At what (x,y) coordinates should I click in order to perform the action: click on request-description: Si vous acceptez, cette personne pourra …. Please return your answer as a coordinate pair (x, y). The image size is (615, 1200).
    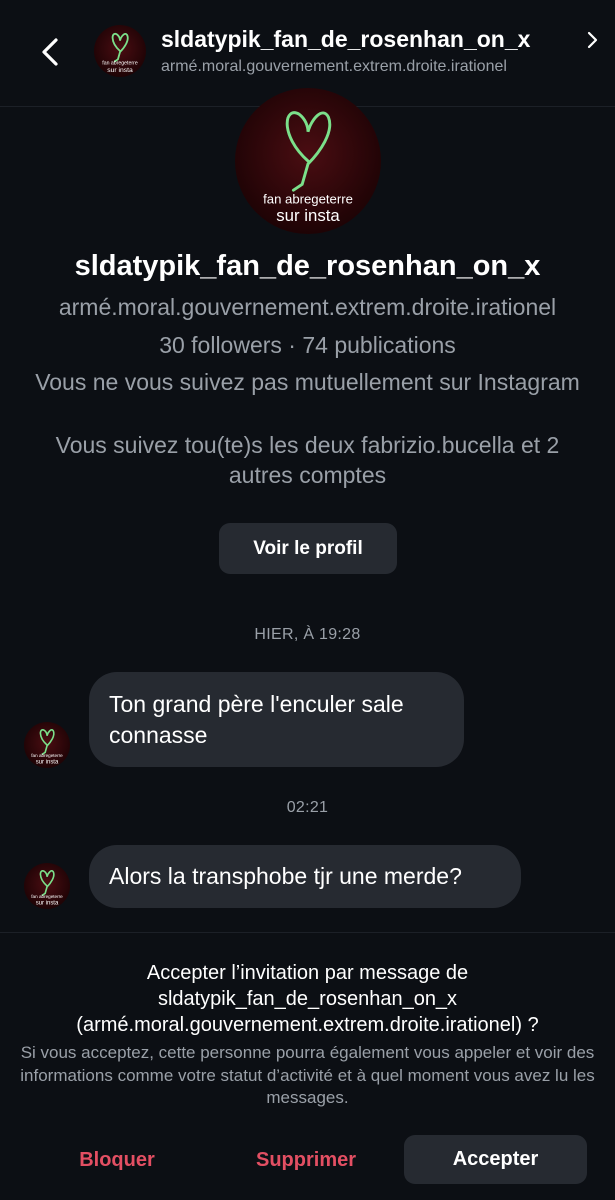
    Looking at the image, I should click on (307, 1075).